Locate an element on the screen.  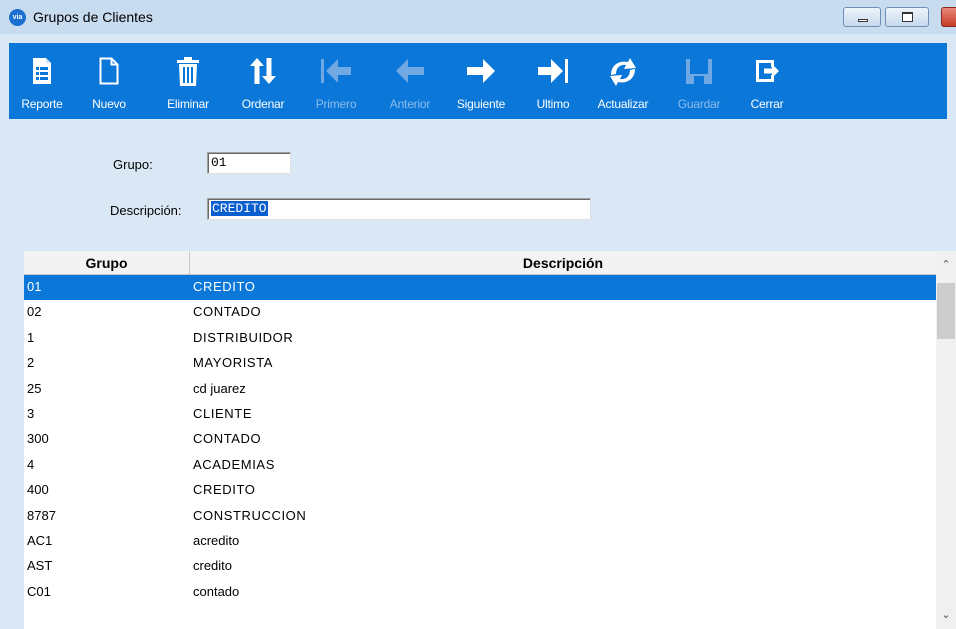
report-icon is located at coordinates (42, 71).